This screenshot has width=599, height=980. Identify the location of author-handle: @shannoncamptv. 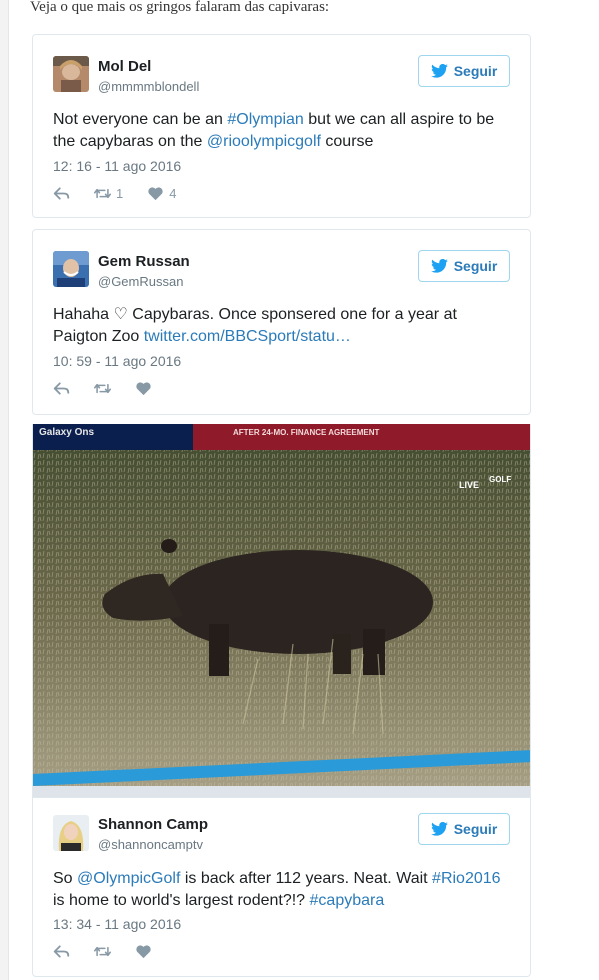
(150, 844).